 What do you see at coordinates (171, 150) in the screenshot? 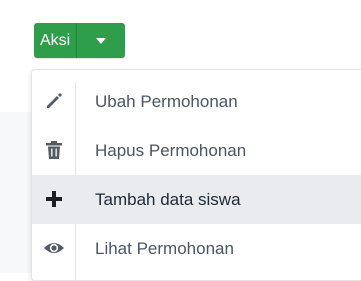
I see `menu-item-label: Hapus Permohonan` at bounding box center [171, 150].